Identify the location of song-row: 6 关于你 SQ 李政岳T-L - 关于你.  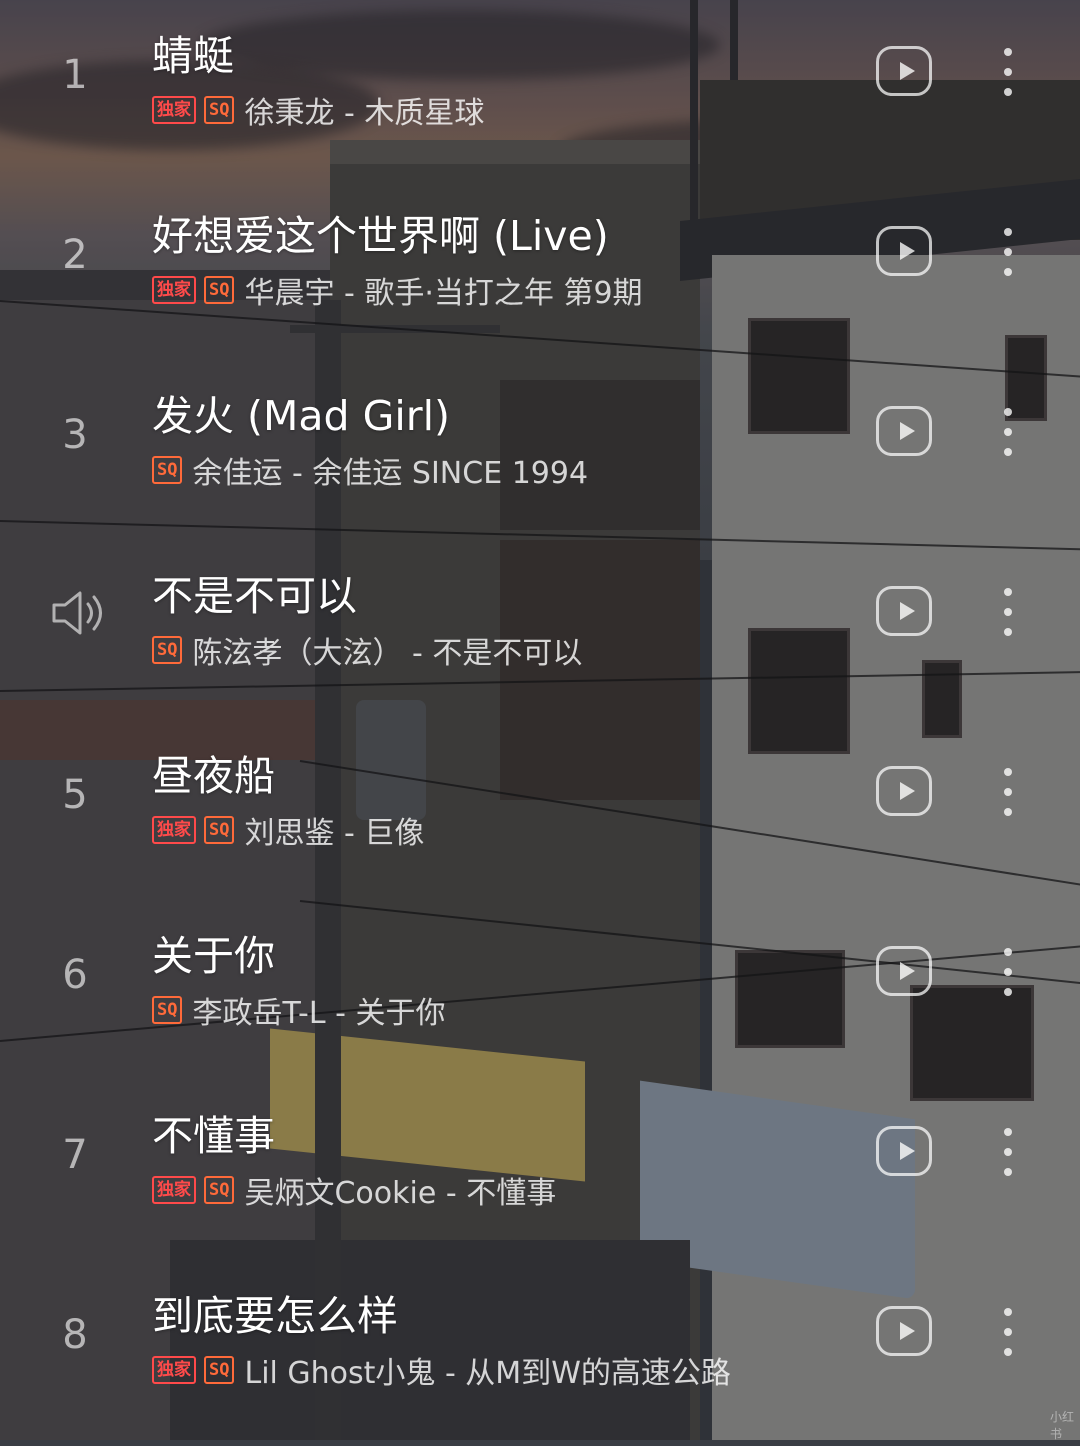
(540, 996).